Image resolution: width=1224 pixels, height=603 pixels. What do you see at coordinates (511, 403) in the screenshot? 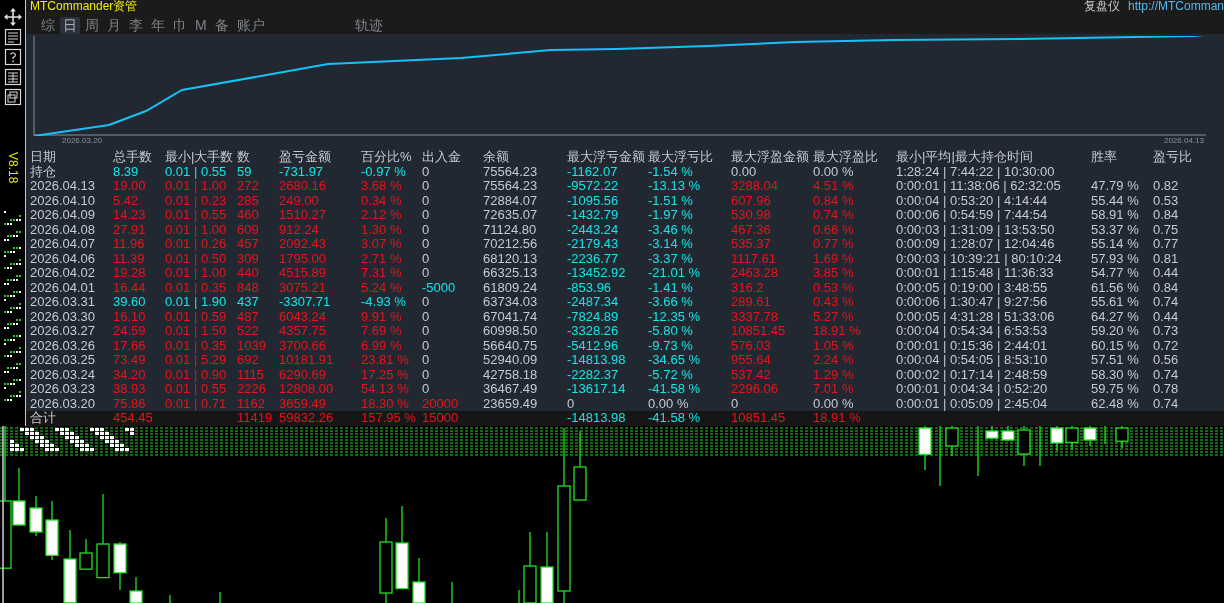
I see `table-cell-text: 23659.49` at bounding box center [511, 403].